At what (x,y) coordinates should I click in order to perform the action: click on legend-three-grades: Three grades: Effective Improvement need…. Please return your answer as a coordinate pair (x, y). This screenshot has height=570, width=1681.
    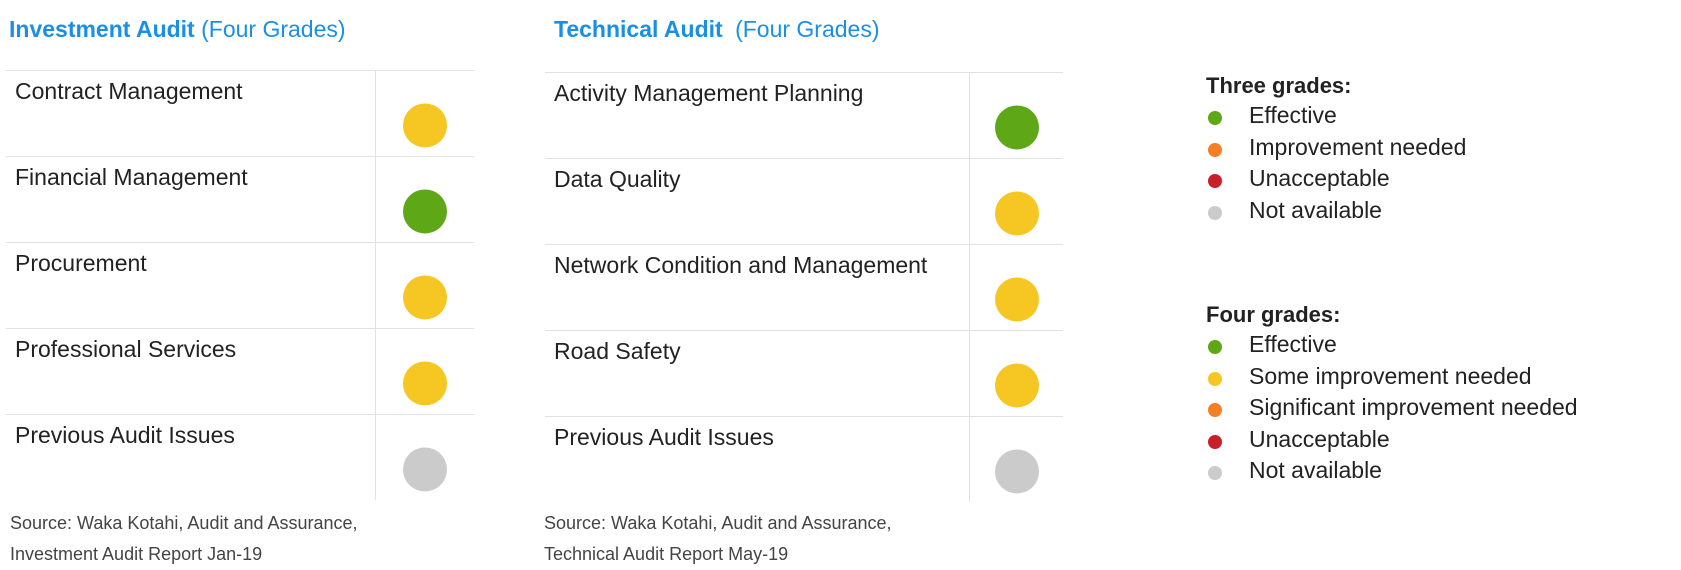
    Looking at the image, I should click on (1336, 150).